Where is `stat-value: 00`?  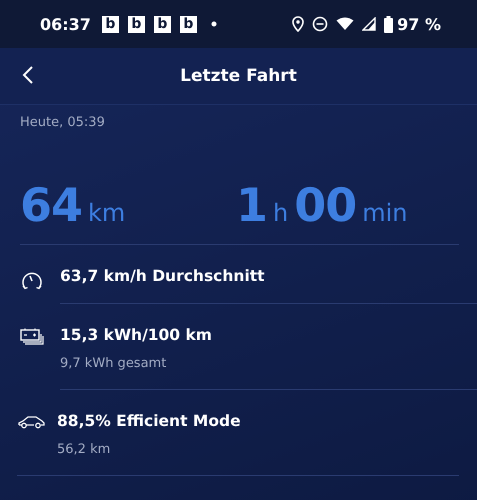 stat-value: 00 is located at coordinates (325, 205).